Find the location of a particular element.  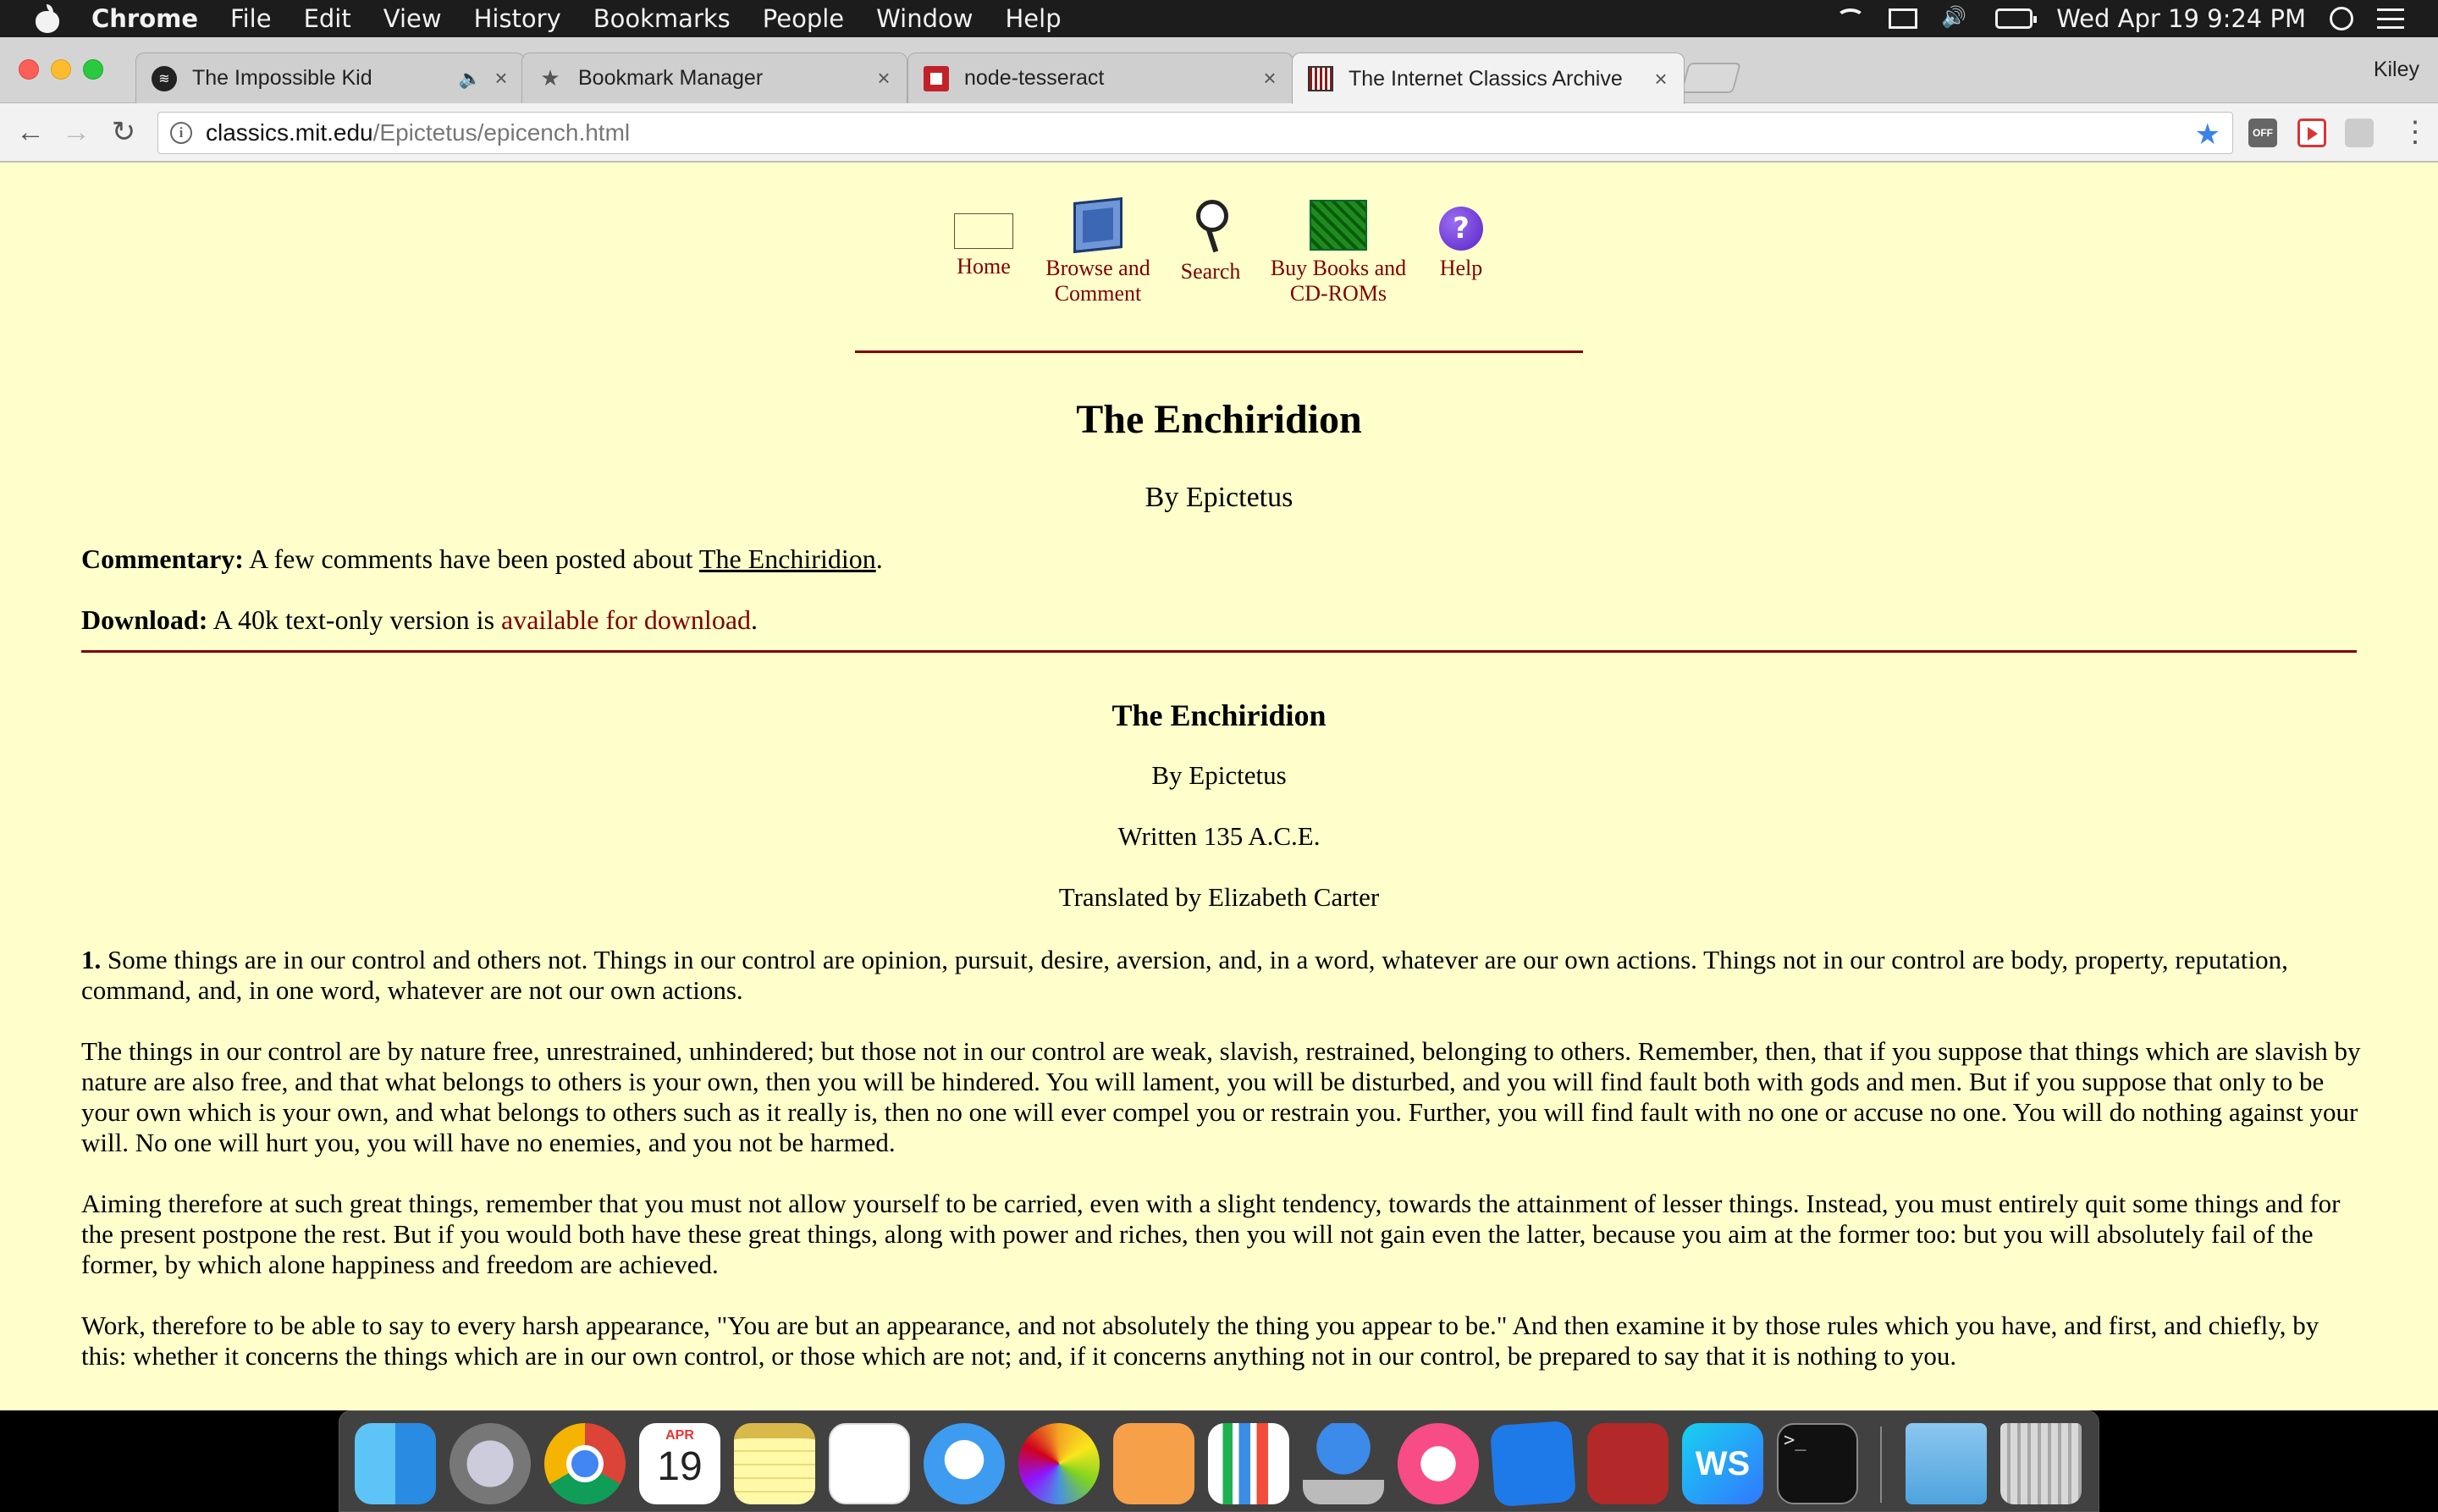

book-icon is located at coordinates (1097, 225).